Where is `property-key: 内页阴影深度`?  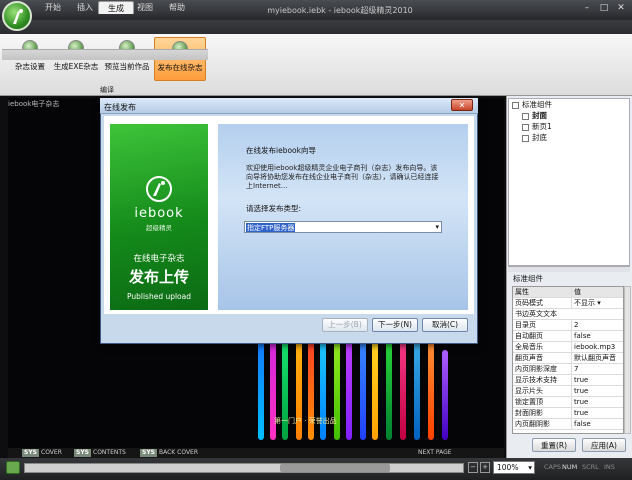 property-key: 内页阴影深度 is located at coordinates (536, 369).